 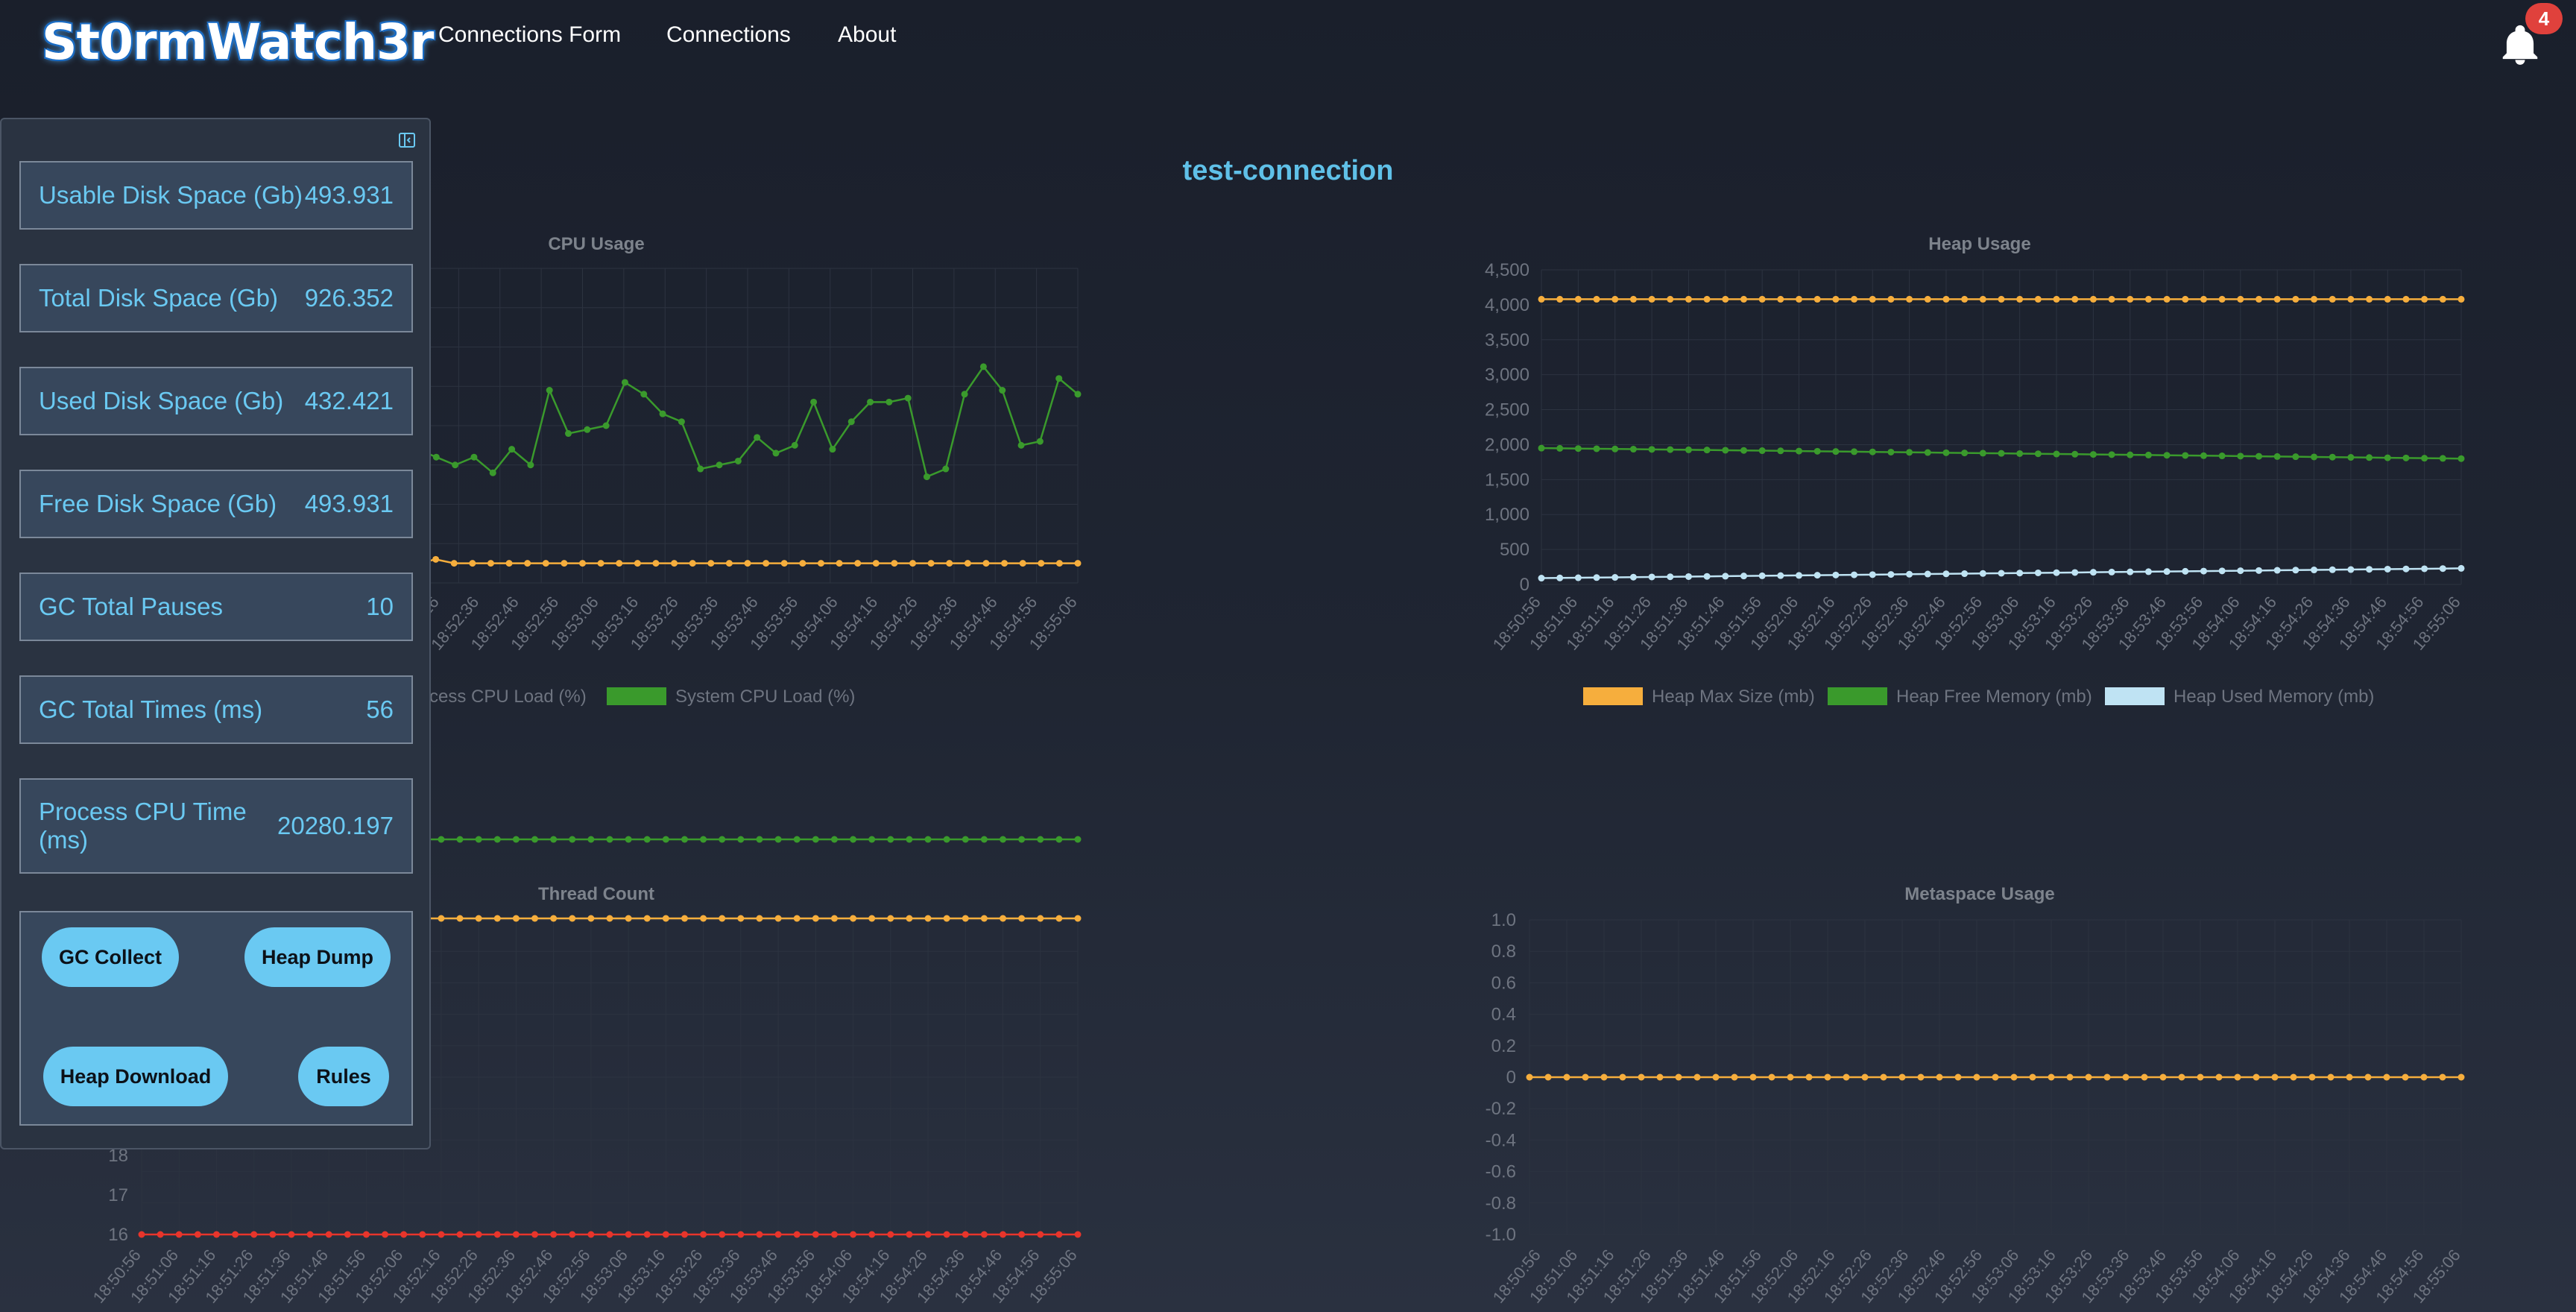 What do you see at coordinates (1508, 340) in the screenshot?
I see `y-tick-label: 3,500` at bounding box center [1508, 340].